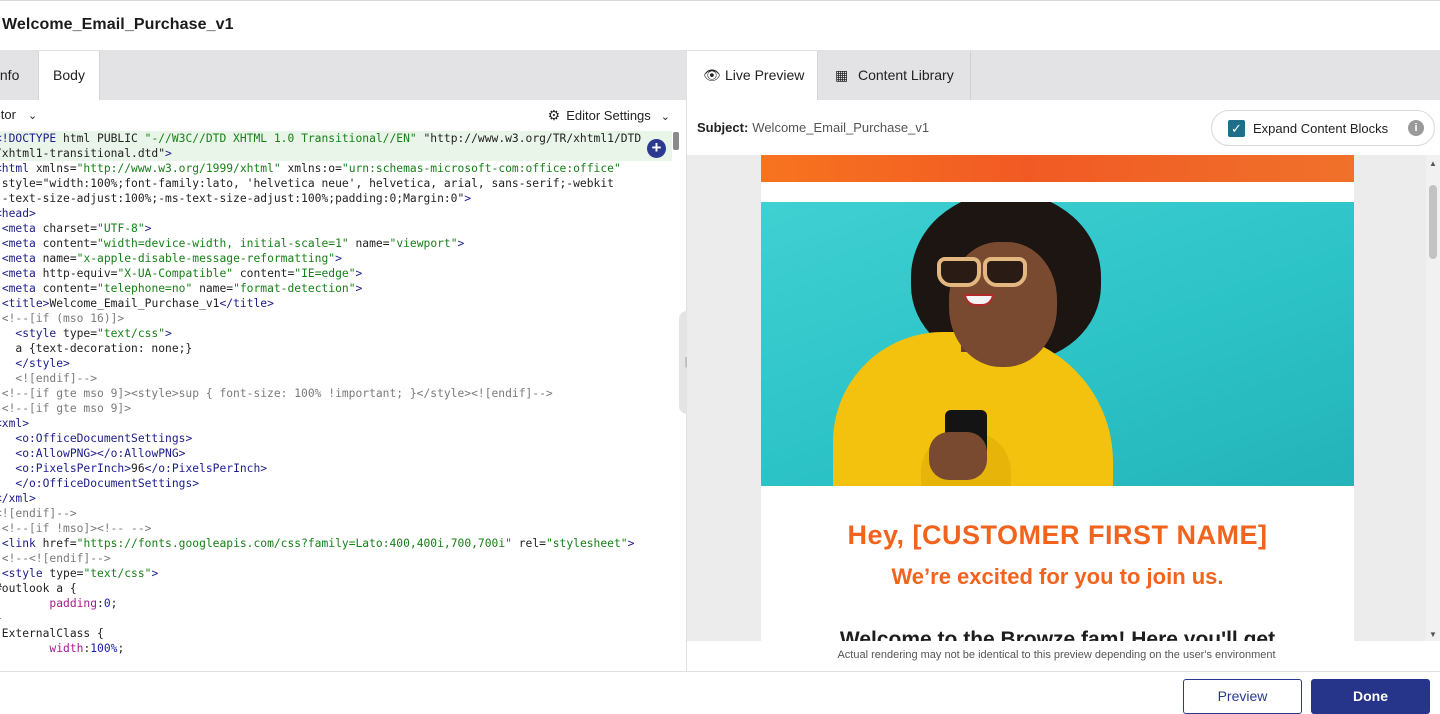 The width and height of the screenshot is (1440, 714). What do you see at coordinates (1433, 222) in the screenshot?
I see `preview-scroll-thumb` at bounding box center [1433, 222].